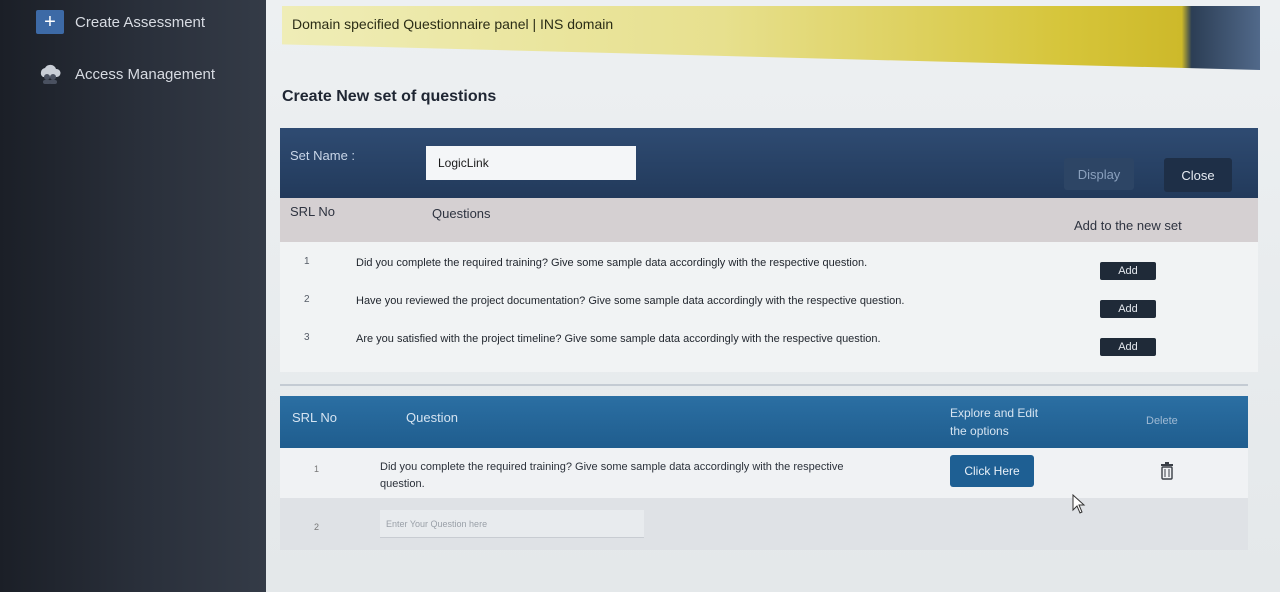 This screenshot has height=592, width=1280. What do you see at coordinates (979, 431) in the screenshot?
I see `header-explore-line2: the options` at bounding box center [979, 431].